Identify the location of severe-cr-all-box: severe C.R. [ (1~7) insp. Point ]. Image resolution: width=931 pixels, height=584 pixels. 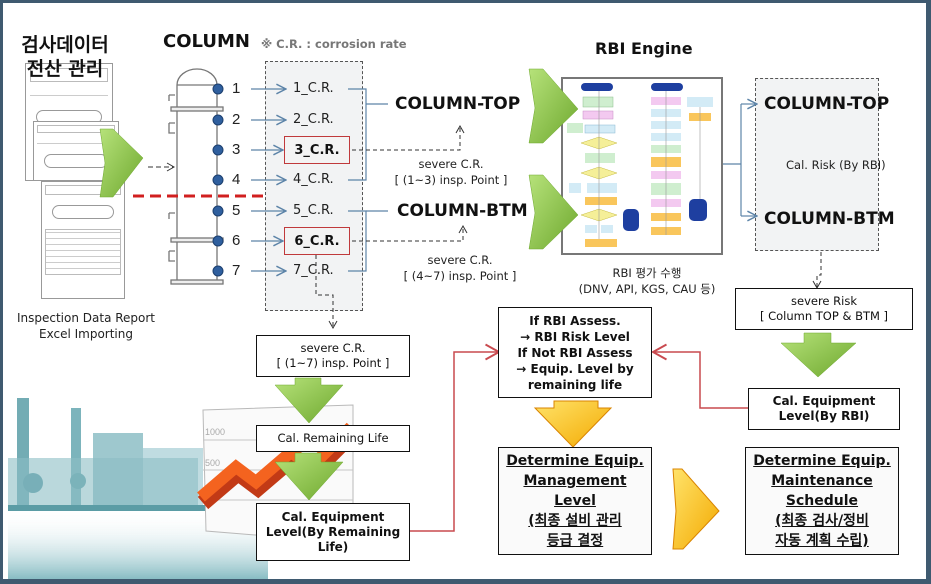
(333, 356).